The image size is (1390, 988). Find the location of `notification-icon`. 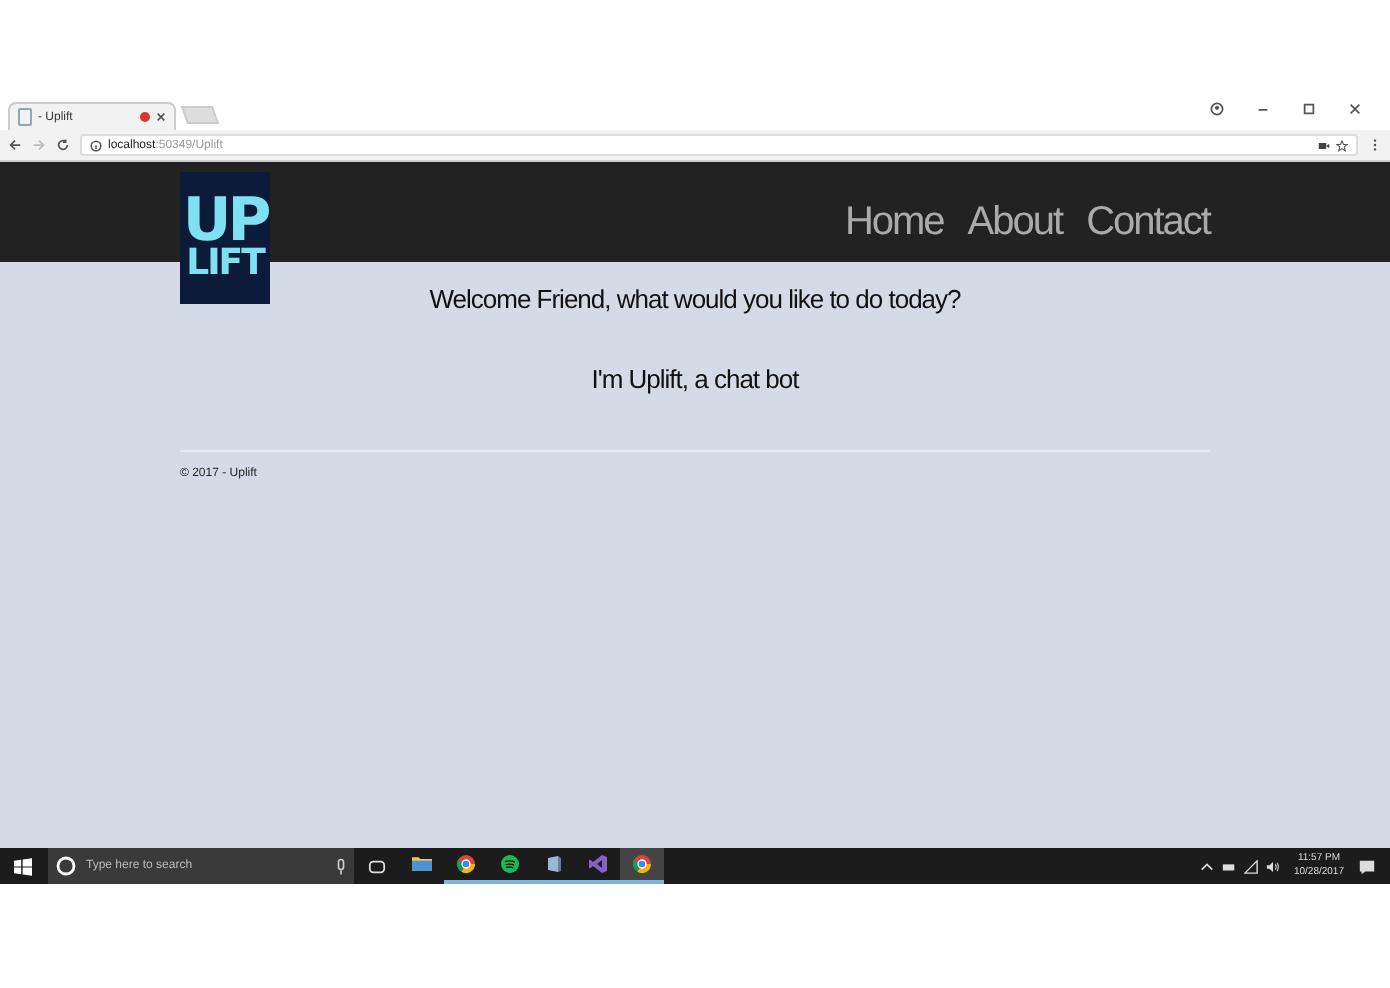

notification-icon is located at coordinates (1367, 866).